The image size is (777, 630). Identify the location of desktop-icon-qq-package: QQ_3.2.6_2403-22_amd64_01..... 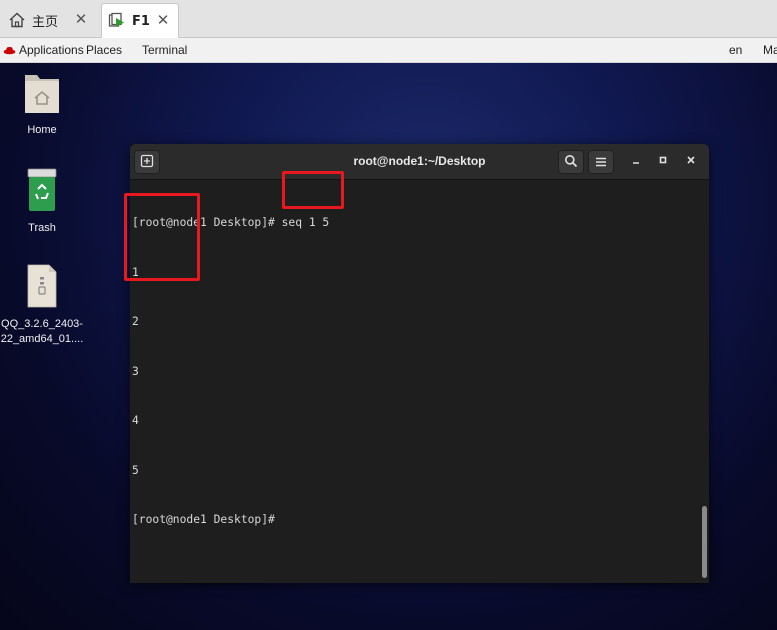
(42, 305).